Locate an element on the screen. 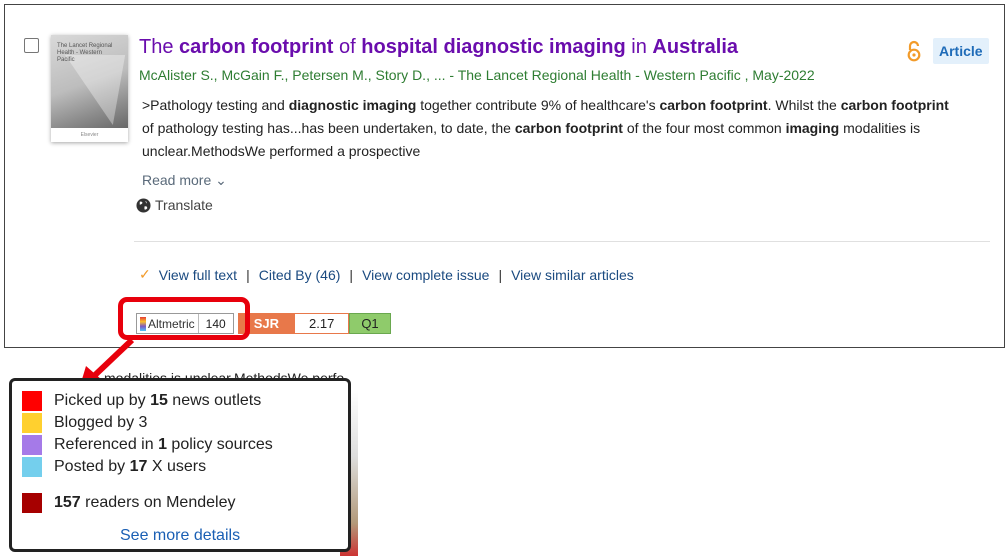 The image size is (1007, 556). source-segment-text: Posted by is located at coordinates (92, 466).